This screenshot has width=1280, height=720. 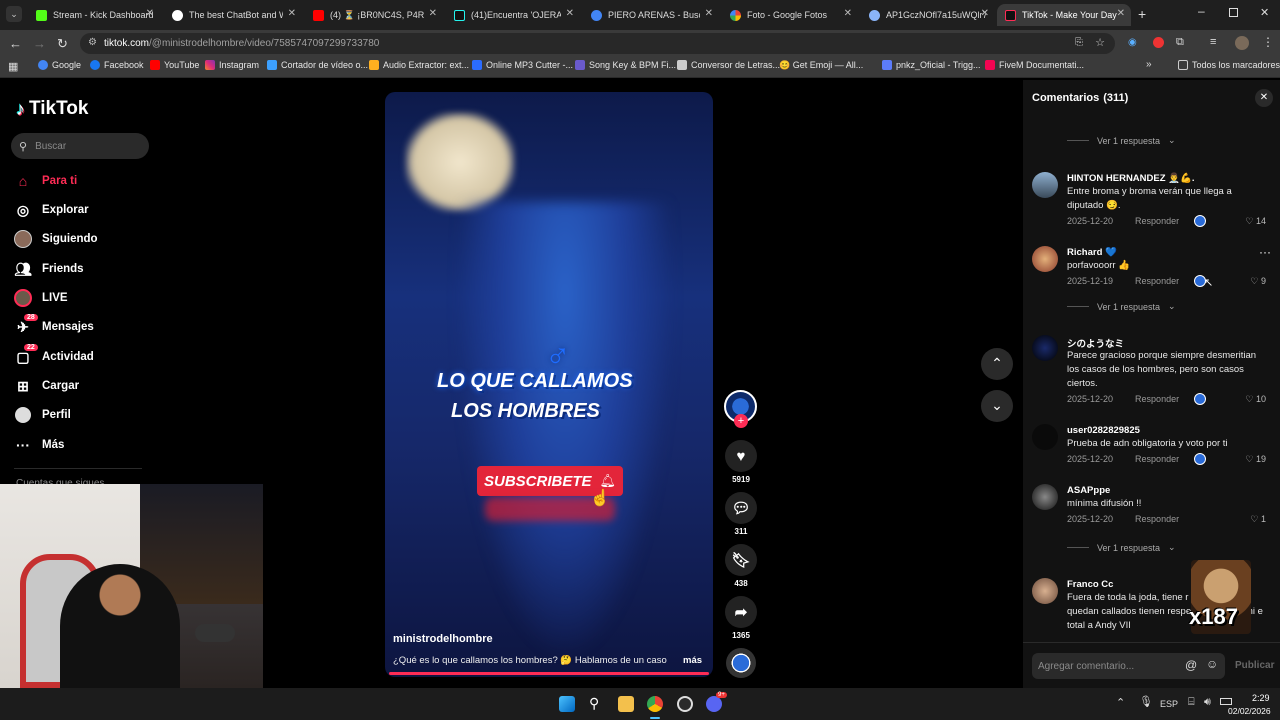 I want to click on bookmark-facebook: Facebook, so click(x=117, y=65).